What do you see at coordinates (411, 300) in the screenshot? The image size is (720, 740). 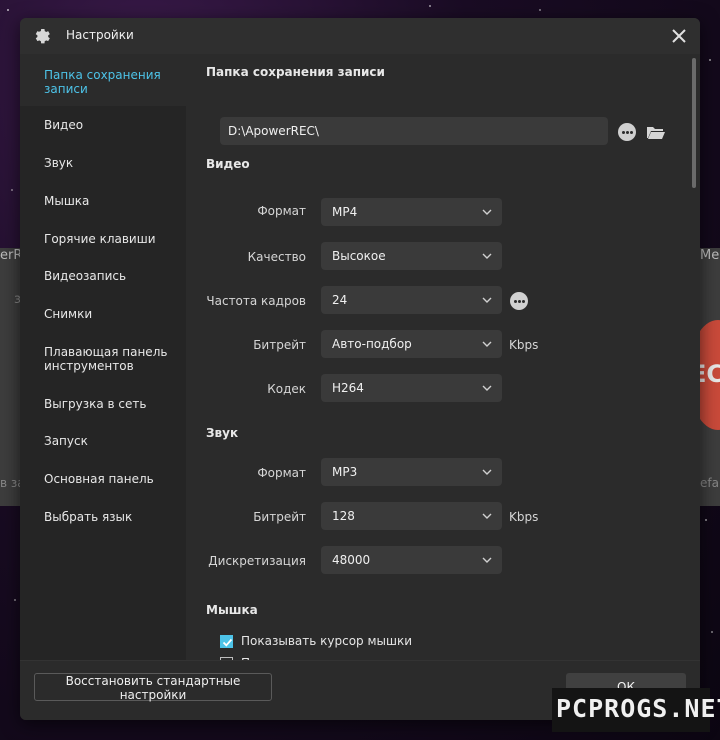 I see `video-fps-select: 24` at bounding box center [411, 300].